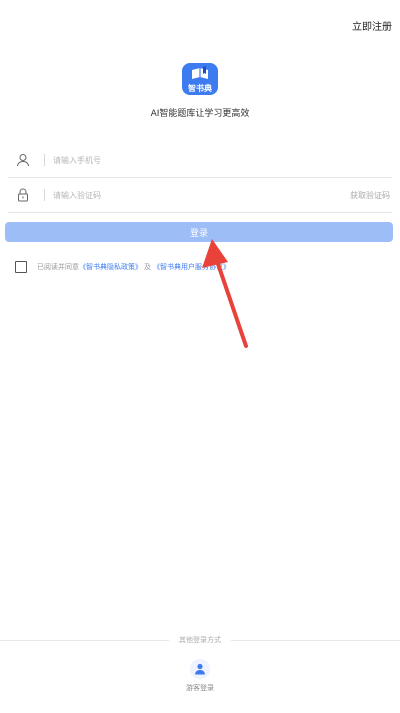  I want to click on register-link: 立即注册, so click(372, 25).